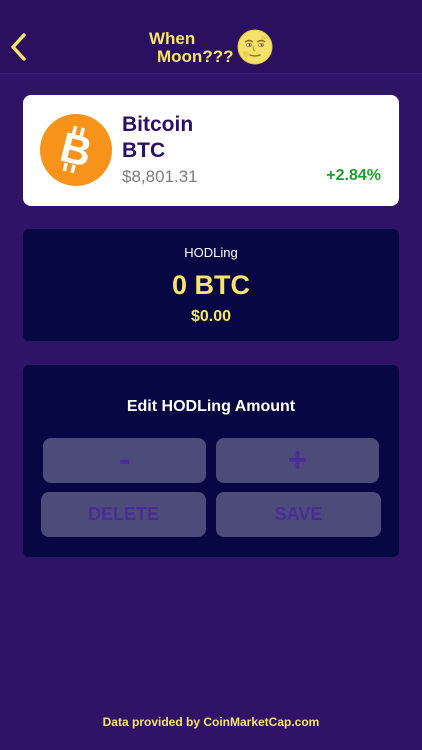  I want to click on price-change: +2.84%, so click(353, 175).